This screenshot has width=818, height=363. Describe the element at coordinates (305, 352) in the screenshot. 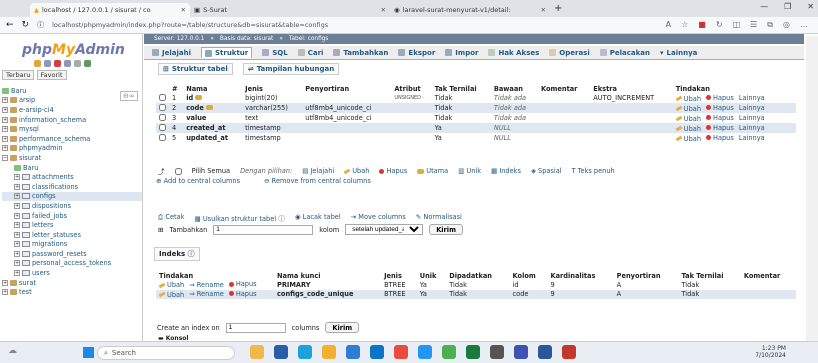

I see `edge-icon` at that location.